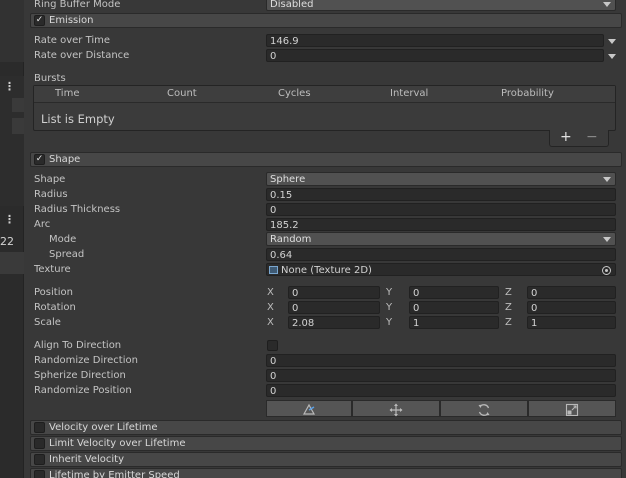 This screenshot has height=478, width=626. What do you see at coordinates (441, 360) in the screenshot?
I see `randomize-direction-field: 0` at bounding box center [441, 360].